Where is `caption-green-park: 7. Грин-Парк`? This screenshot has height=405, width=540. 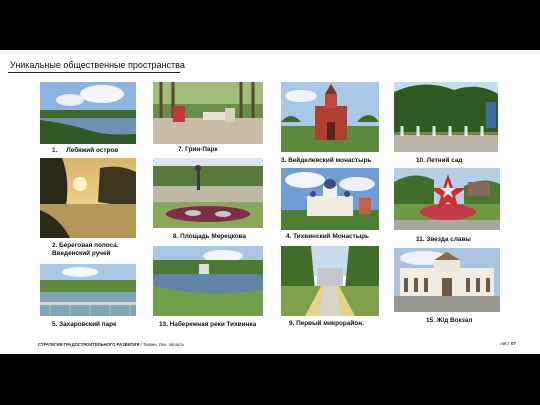 caption-green-park: 7. Грин-Парк is located at coordinates (198, 150).